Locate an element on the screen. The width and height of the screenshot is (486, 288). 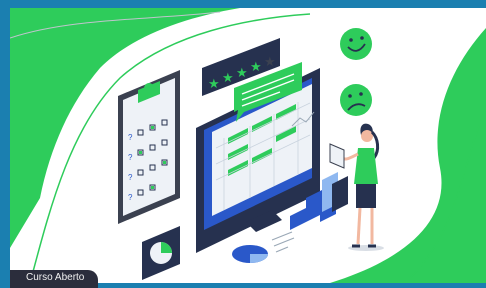
floor-pie is located at coordinates (263, 247).